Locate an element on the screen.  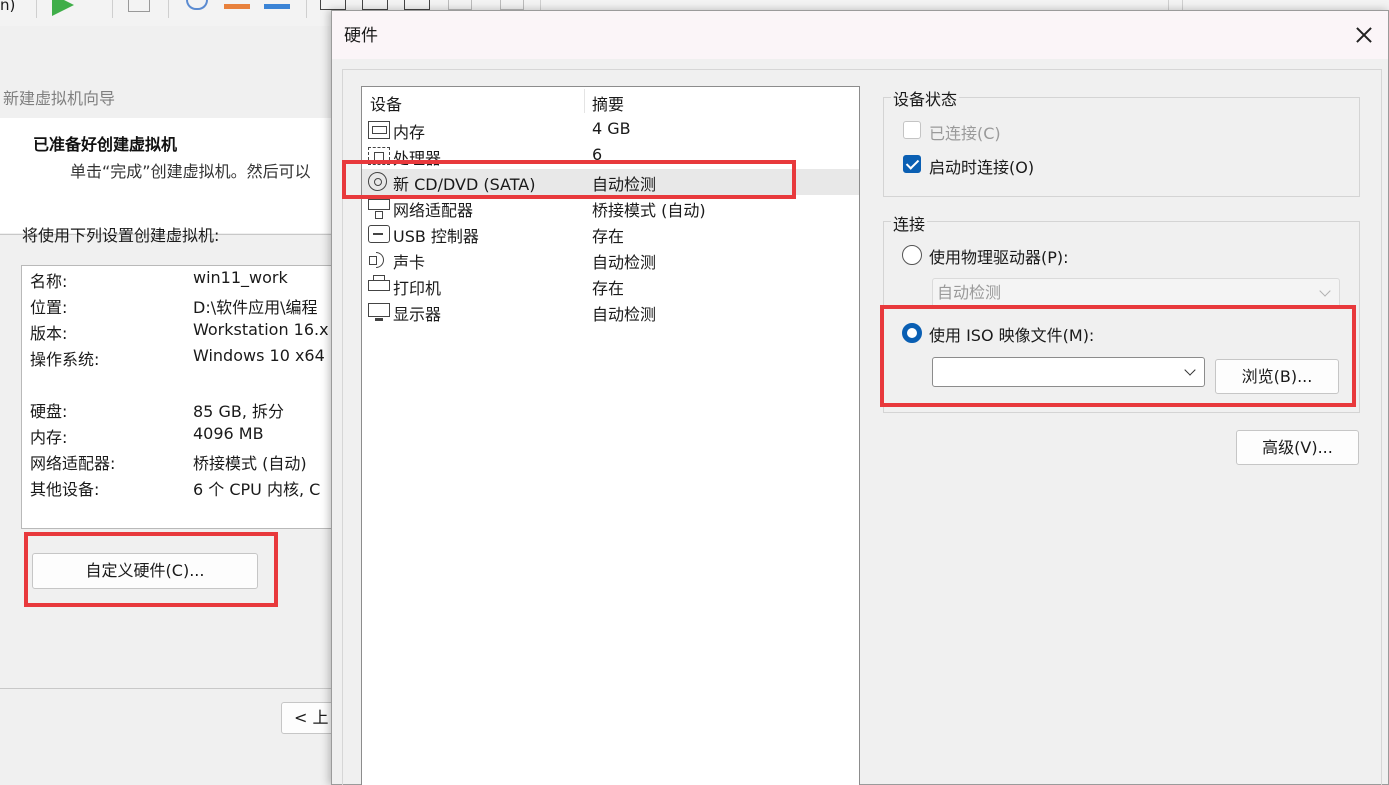
cd-dvd-icon is located at coordinates (377, 181).